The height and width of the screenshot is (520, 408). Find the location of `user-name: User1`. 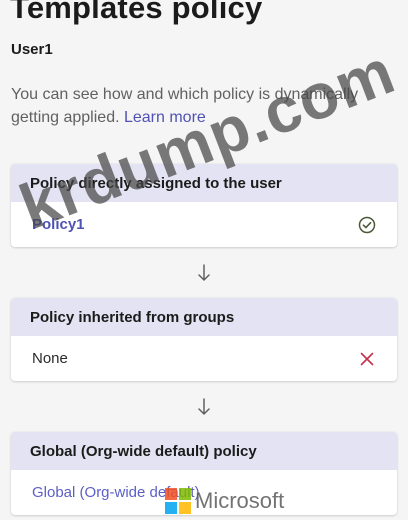

user-name: User1 is located at coordinates (32, 49).